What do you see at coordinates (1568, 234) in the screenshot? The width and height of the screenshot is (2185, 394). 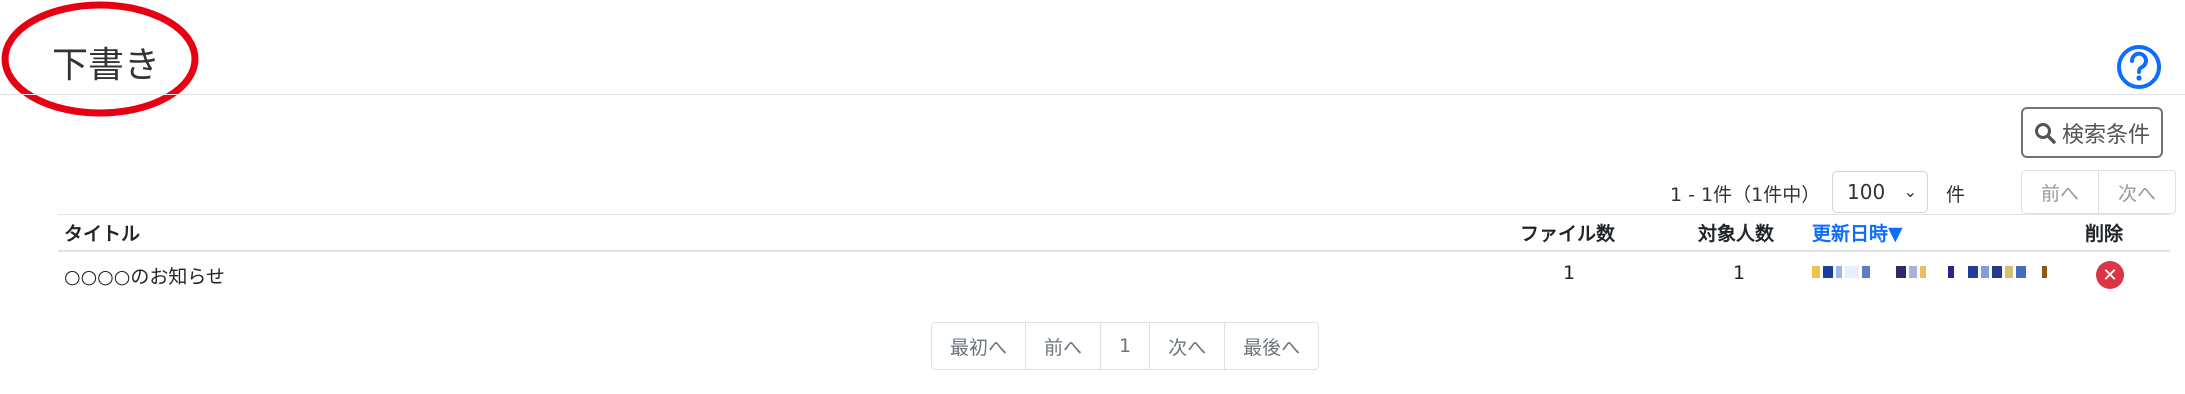 I see `column-header-file-count: ファイル数` at bounding box center [1568, 234].